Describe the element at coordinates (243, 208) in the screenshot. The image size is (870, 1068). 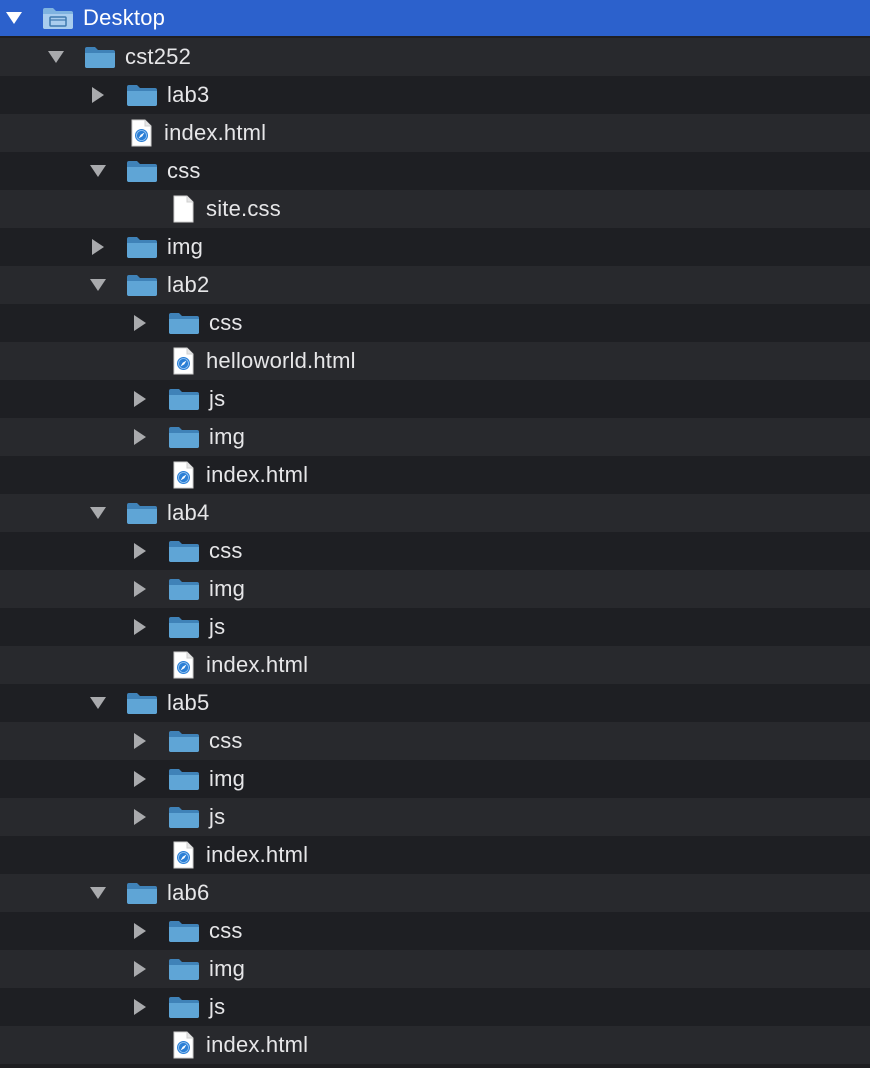
I see `tree-item-label: site.css` at that location.